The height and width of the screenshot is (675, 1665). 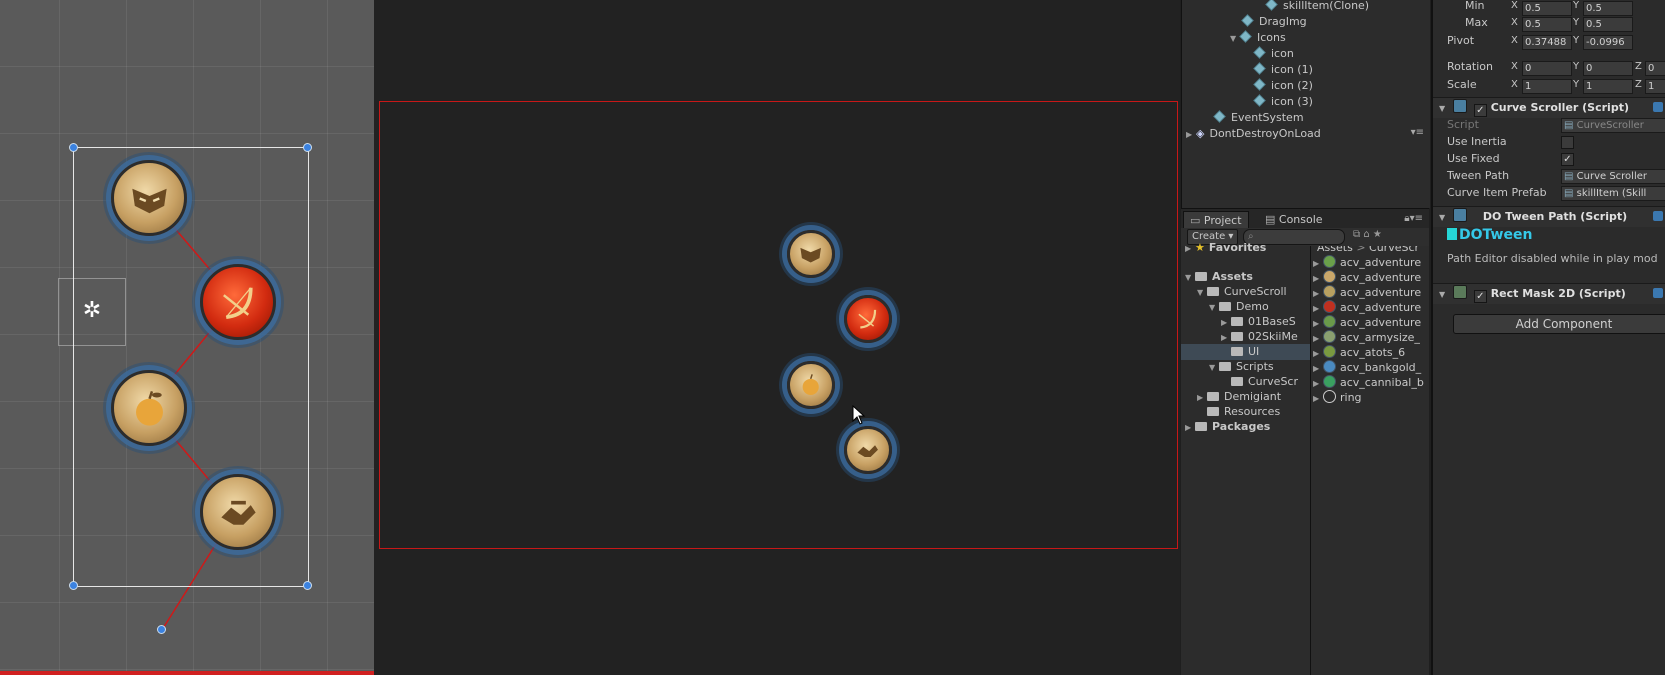 What do you see at coordinates (1264, 382) in the screenshot?
I see `tree-item: CurveScr` at bounding box center [1264, 382].